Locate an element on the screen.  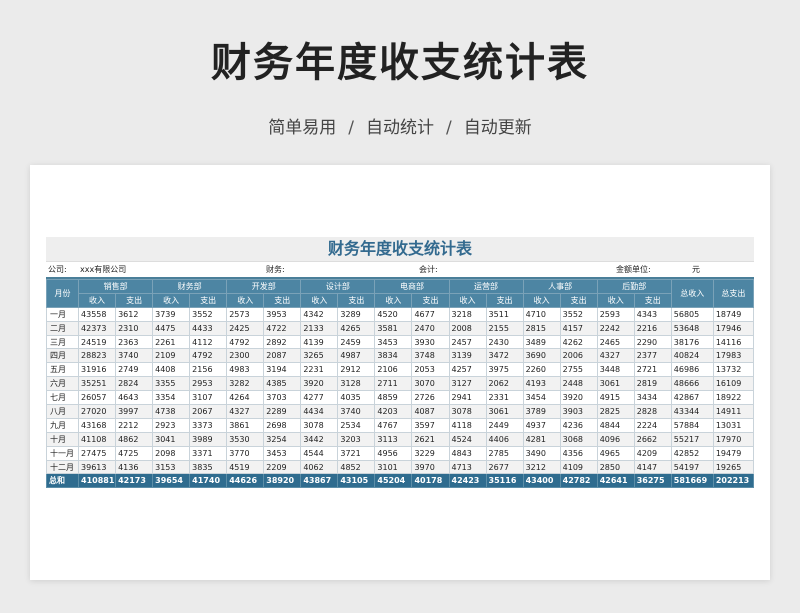
value-cell: 4544 is located at coordinates (319, 453).